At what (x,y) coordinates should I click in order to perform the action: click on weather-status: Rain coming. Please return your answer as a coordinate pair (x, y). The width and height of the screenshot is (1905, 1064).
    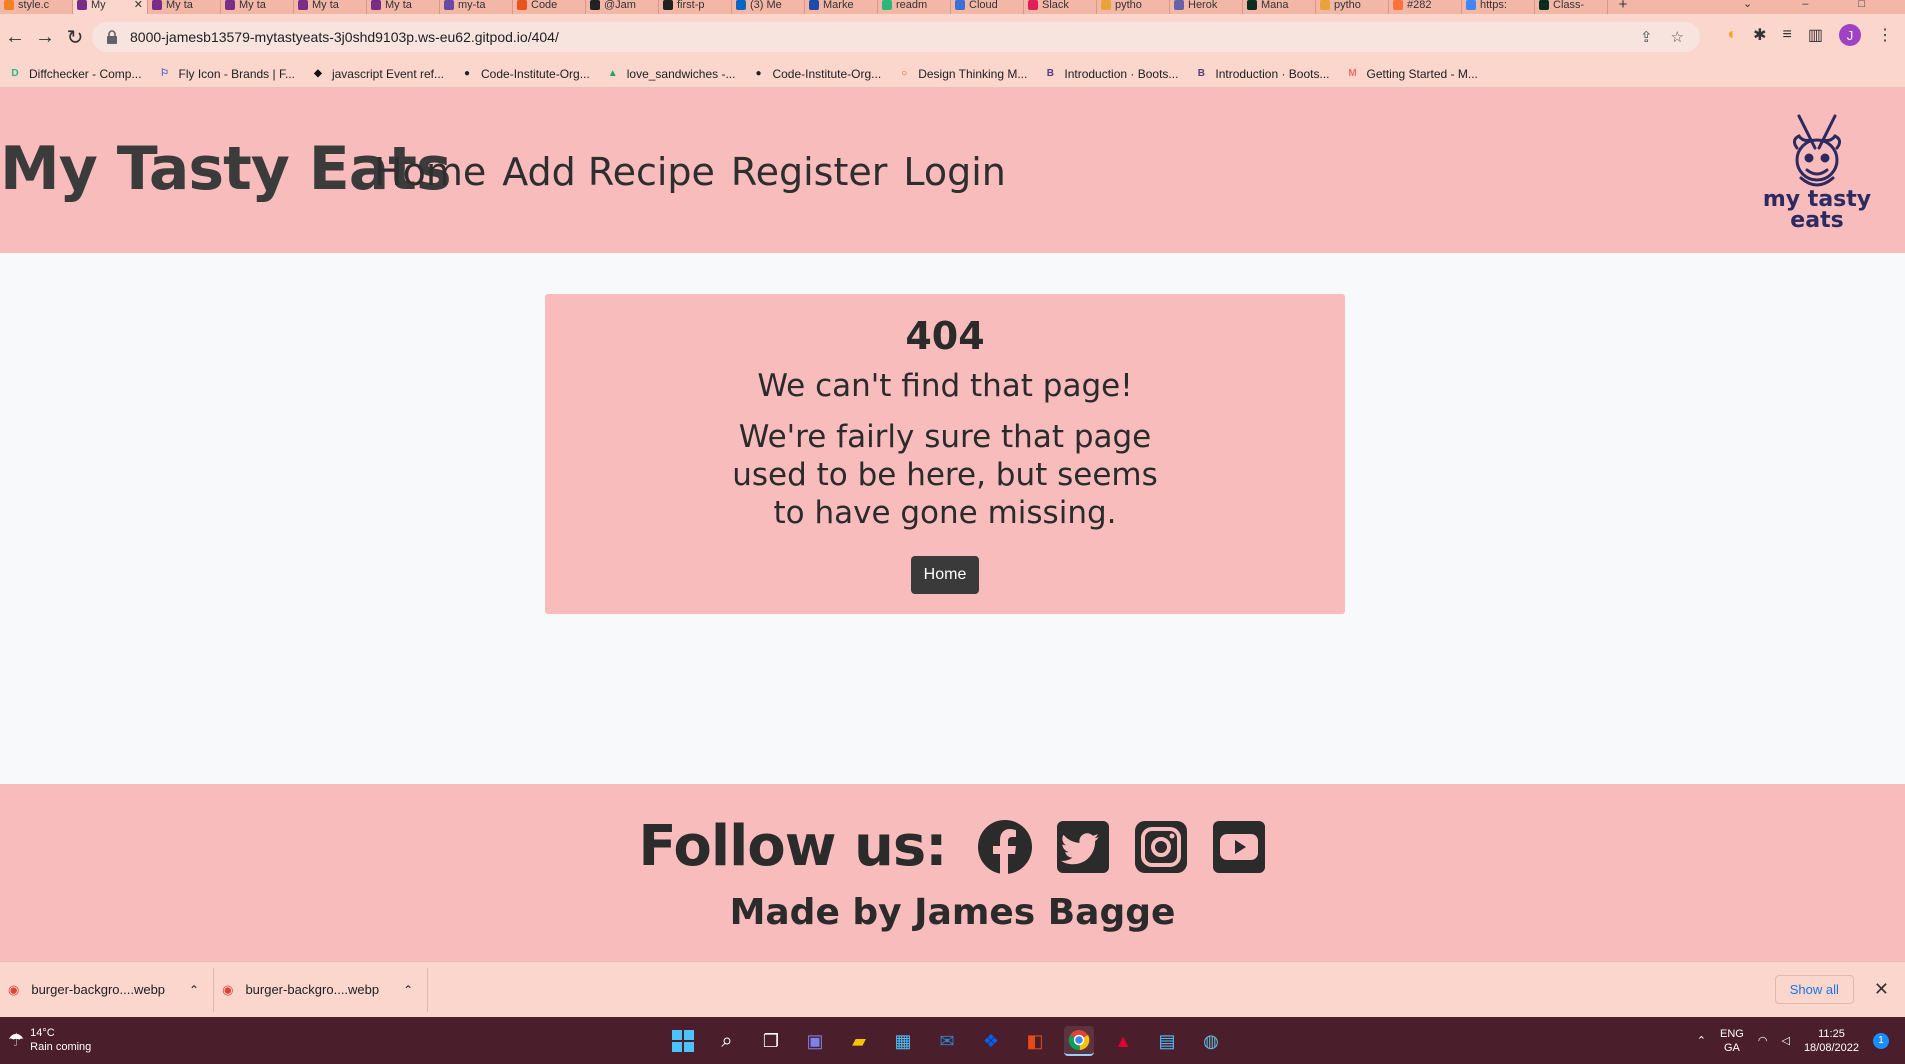
    Looking at the image, I should click on (61, 1047).